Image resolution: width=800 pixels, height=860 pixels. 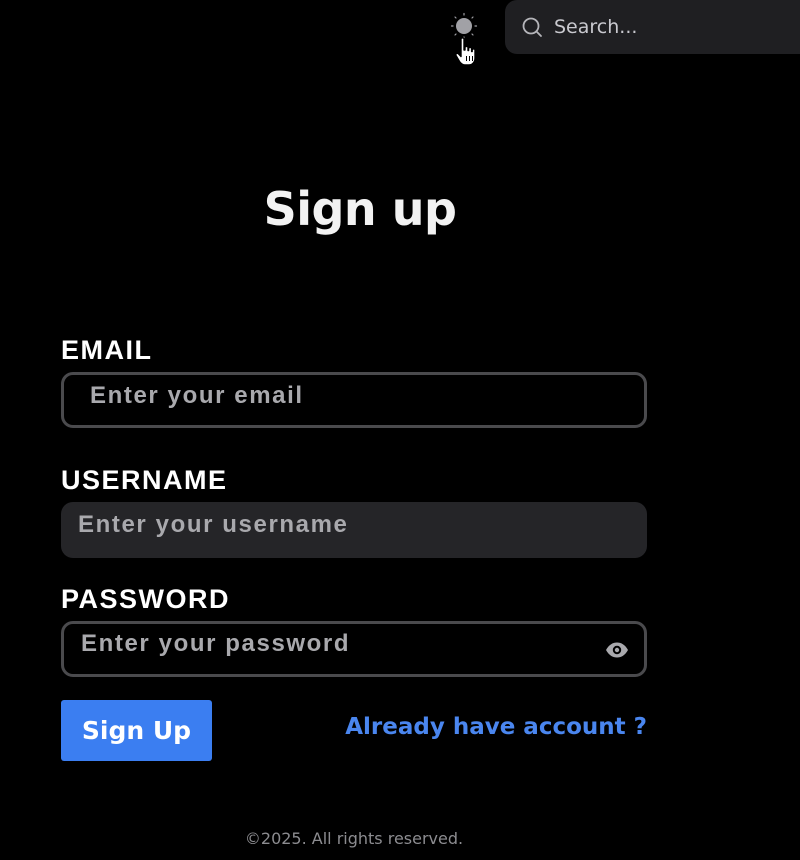 What do you see at coordinates (146, 599) in the screenshot?
I see `password-label: PASSWORD` at bounding box center [146, 599].